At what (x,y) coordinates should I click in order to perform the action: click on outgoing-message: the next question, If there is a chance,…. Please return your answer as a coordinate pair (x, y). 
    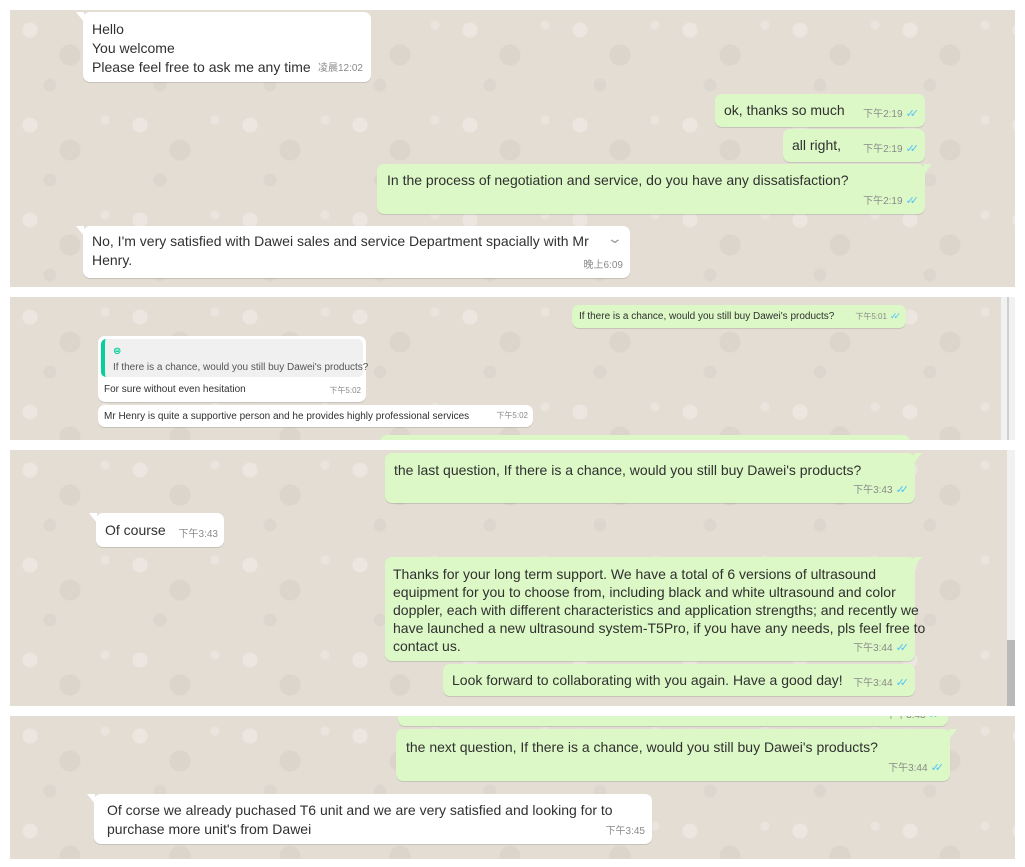
    Looking at the image, I should click on (676, 755).